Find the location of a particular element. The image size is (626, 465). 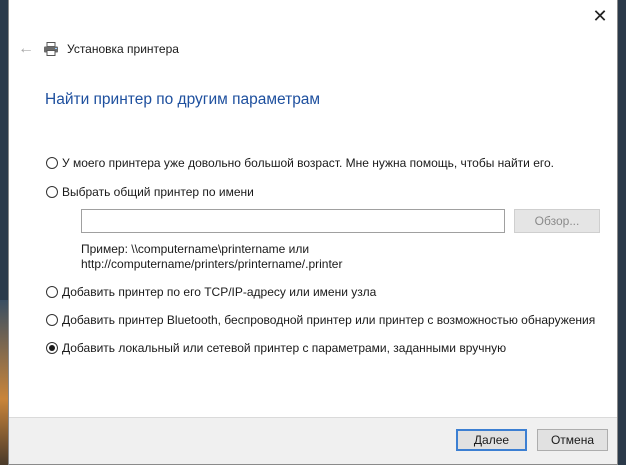

cancel-button: Отмена is located at coordinates (572, 440).